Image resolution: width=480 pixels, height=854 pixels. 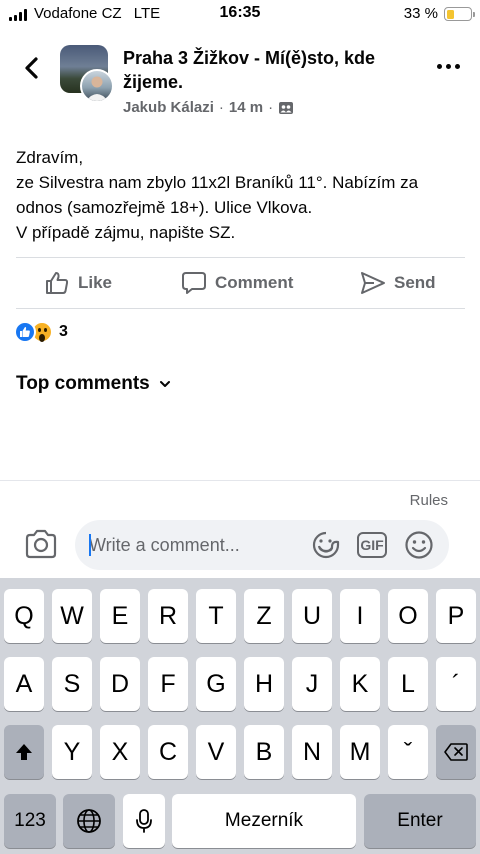 I want to click on back-button, so click(x=32, y=68).